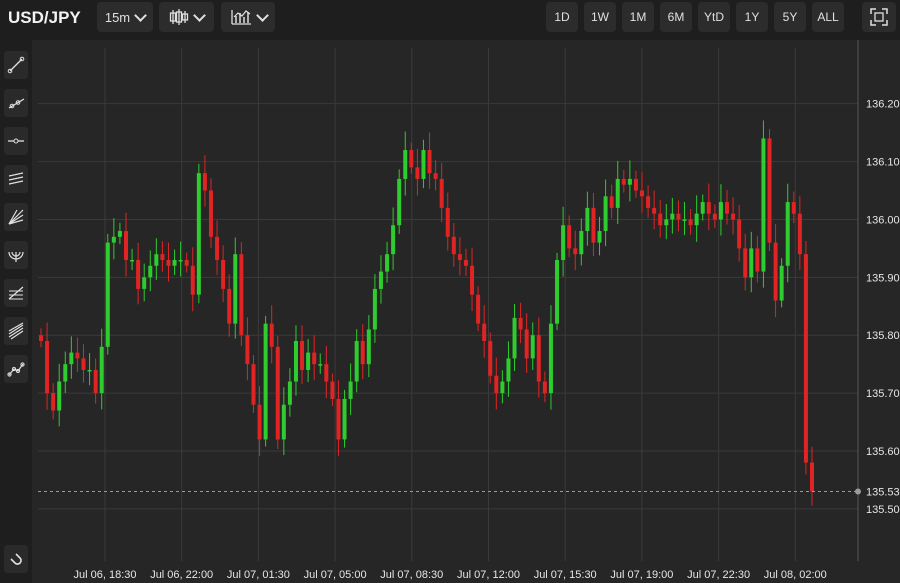  Describe the element at coordinates (883, 493) in the screenshot. I see `last-price-label: 135.53` at that location.